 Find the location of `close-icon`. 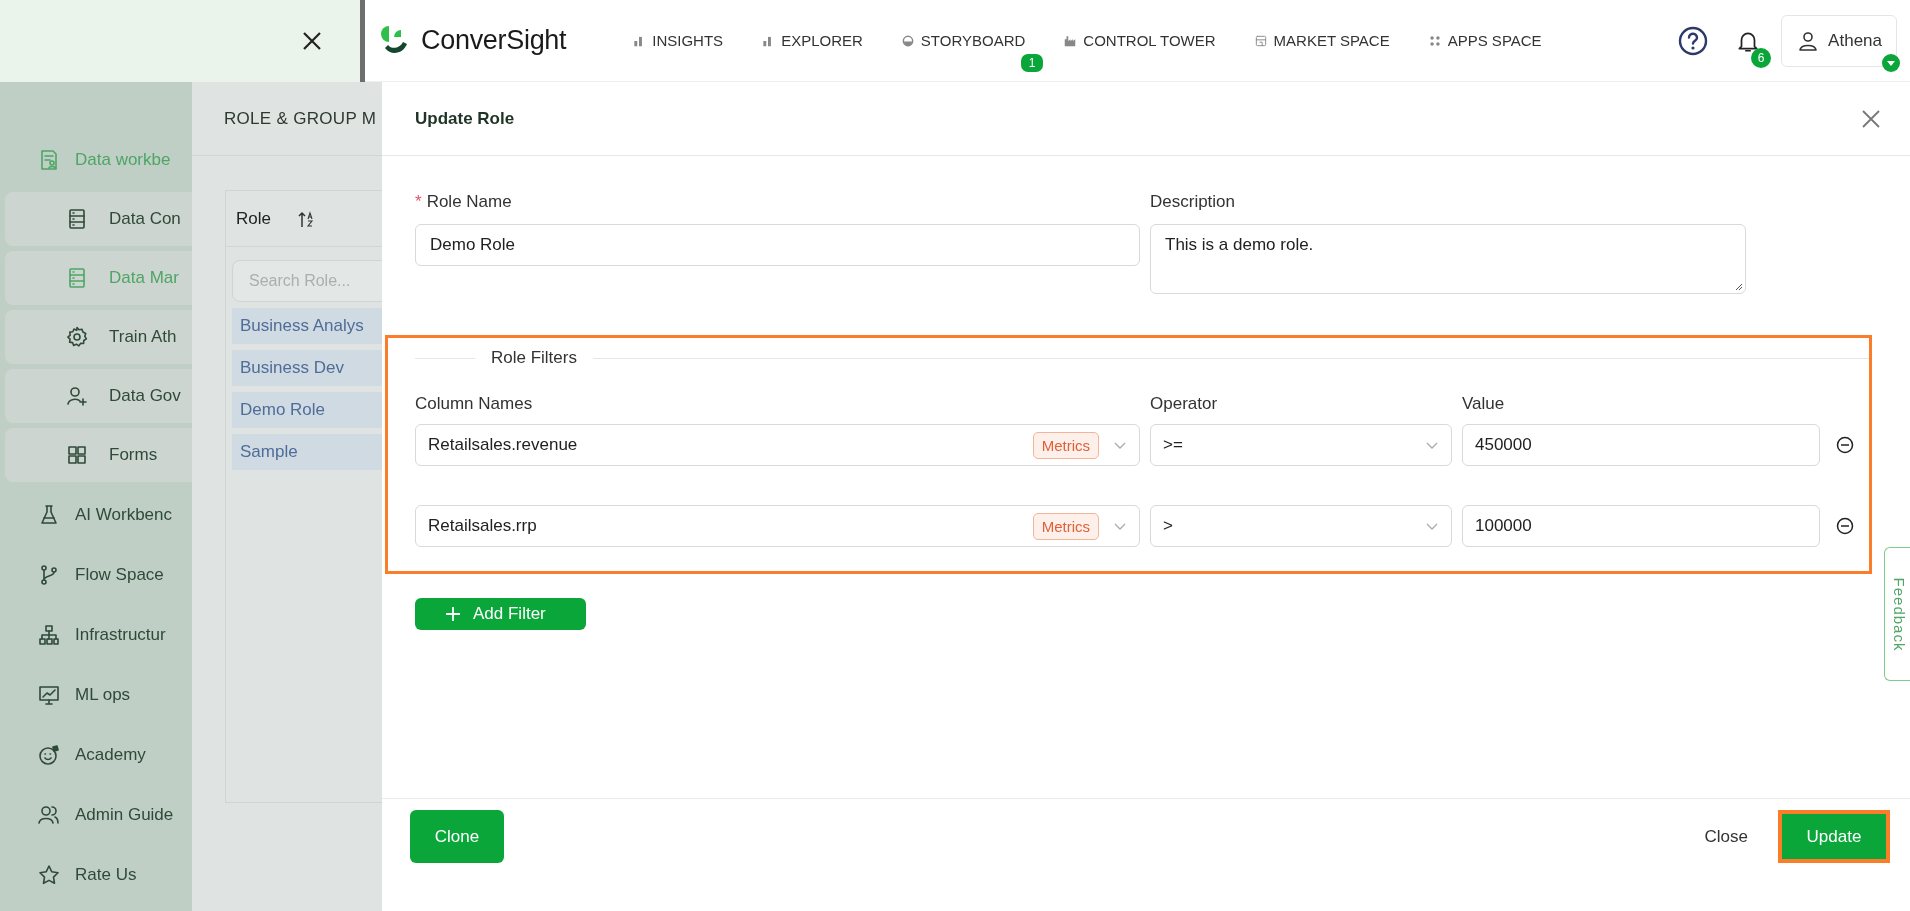

close-icon is located at coordinates (1871, 118).